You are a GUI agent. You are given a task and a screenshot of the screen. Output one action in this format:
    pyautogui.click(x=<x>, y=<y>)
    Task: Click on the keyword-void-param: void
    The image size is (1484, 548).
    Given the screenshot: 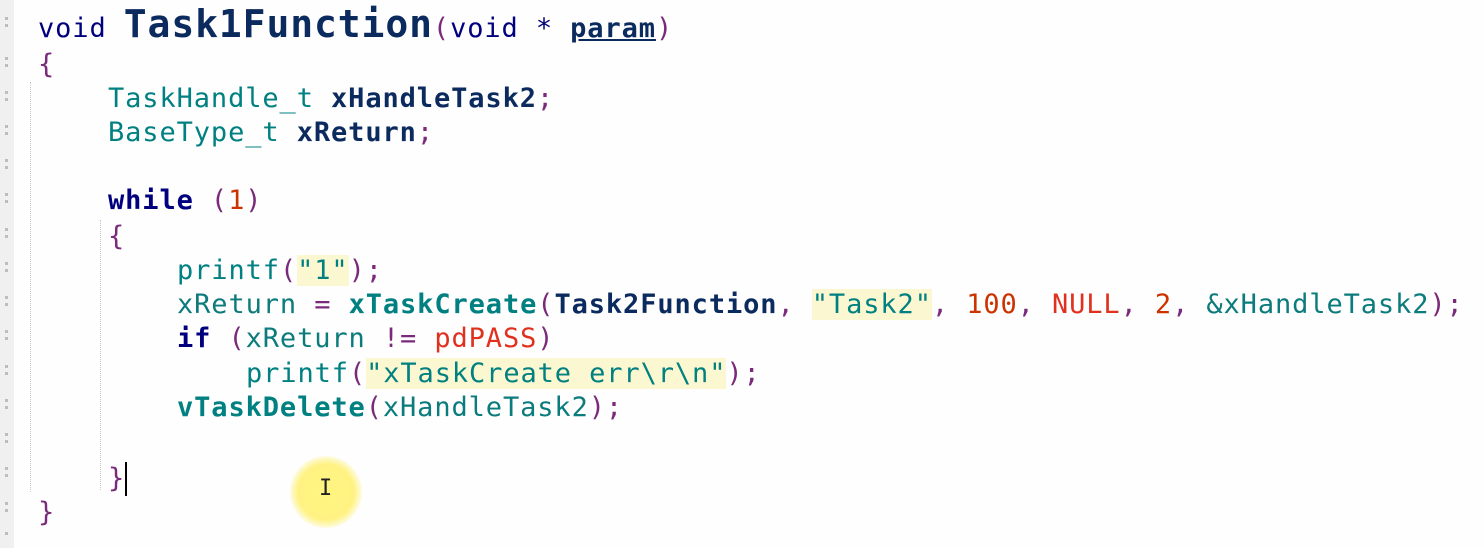 What is the action you would take?
    pyautogui.click(x=484, y=28)
    